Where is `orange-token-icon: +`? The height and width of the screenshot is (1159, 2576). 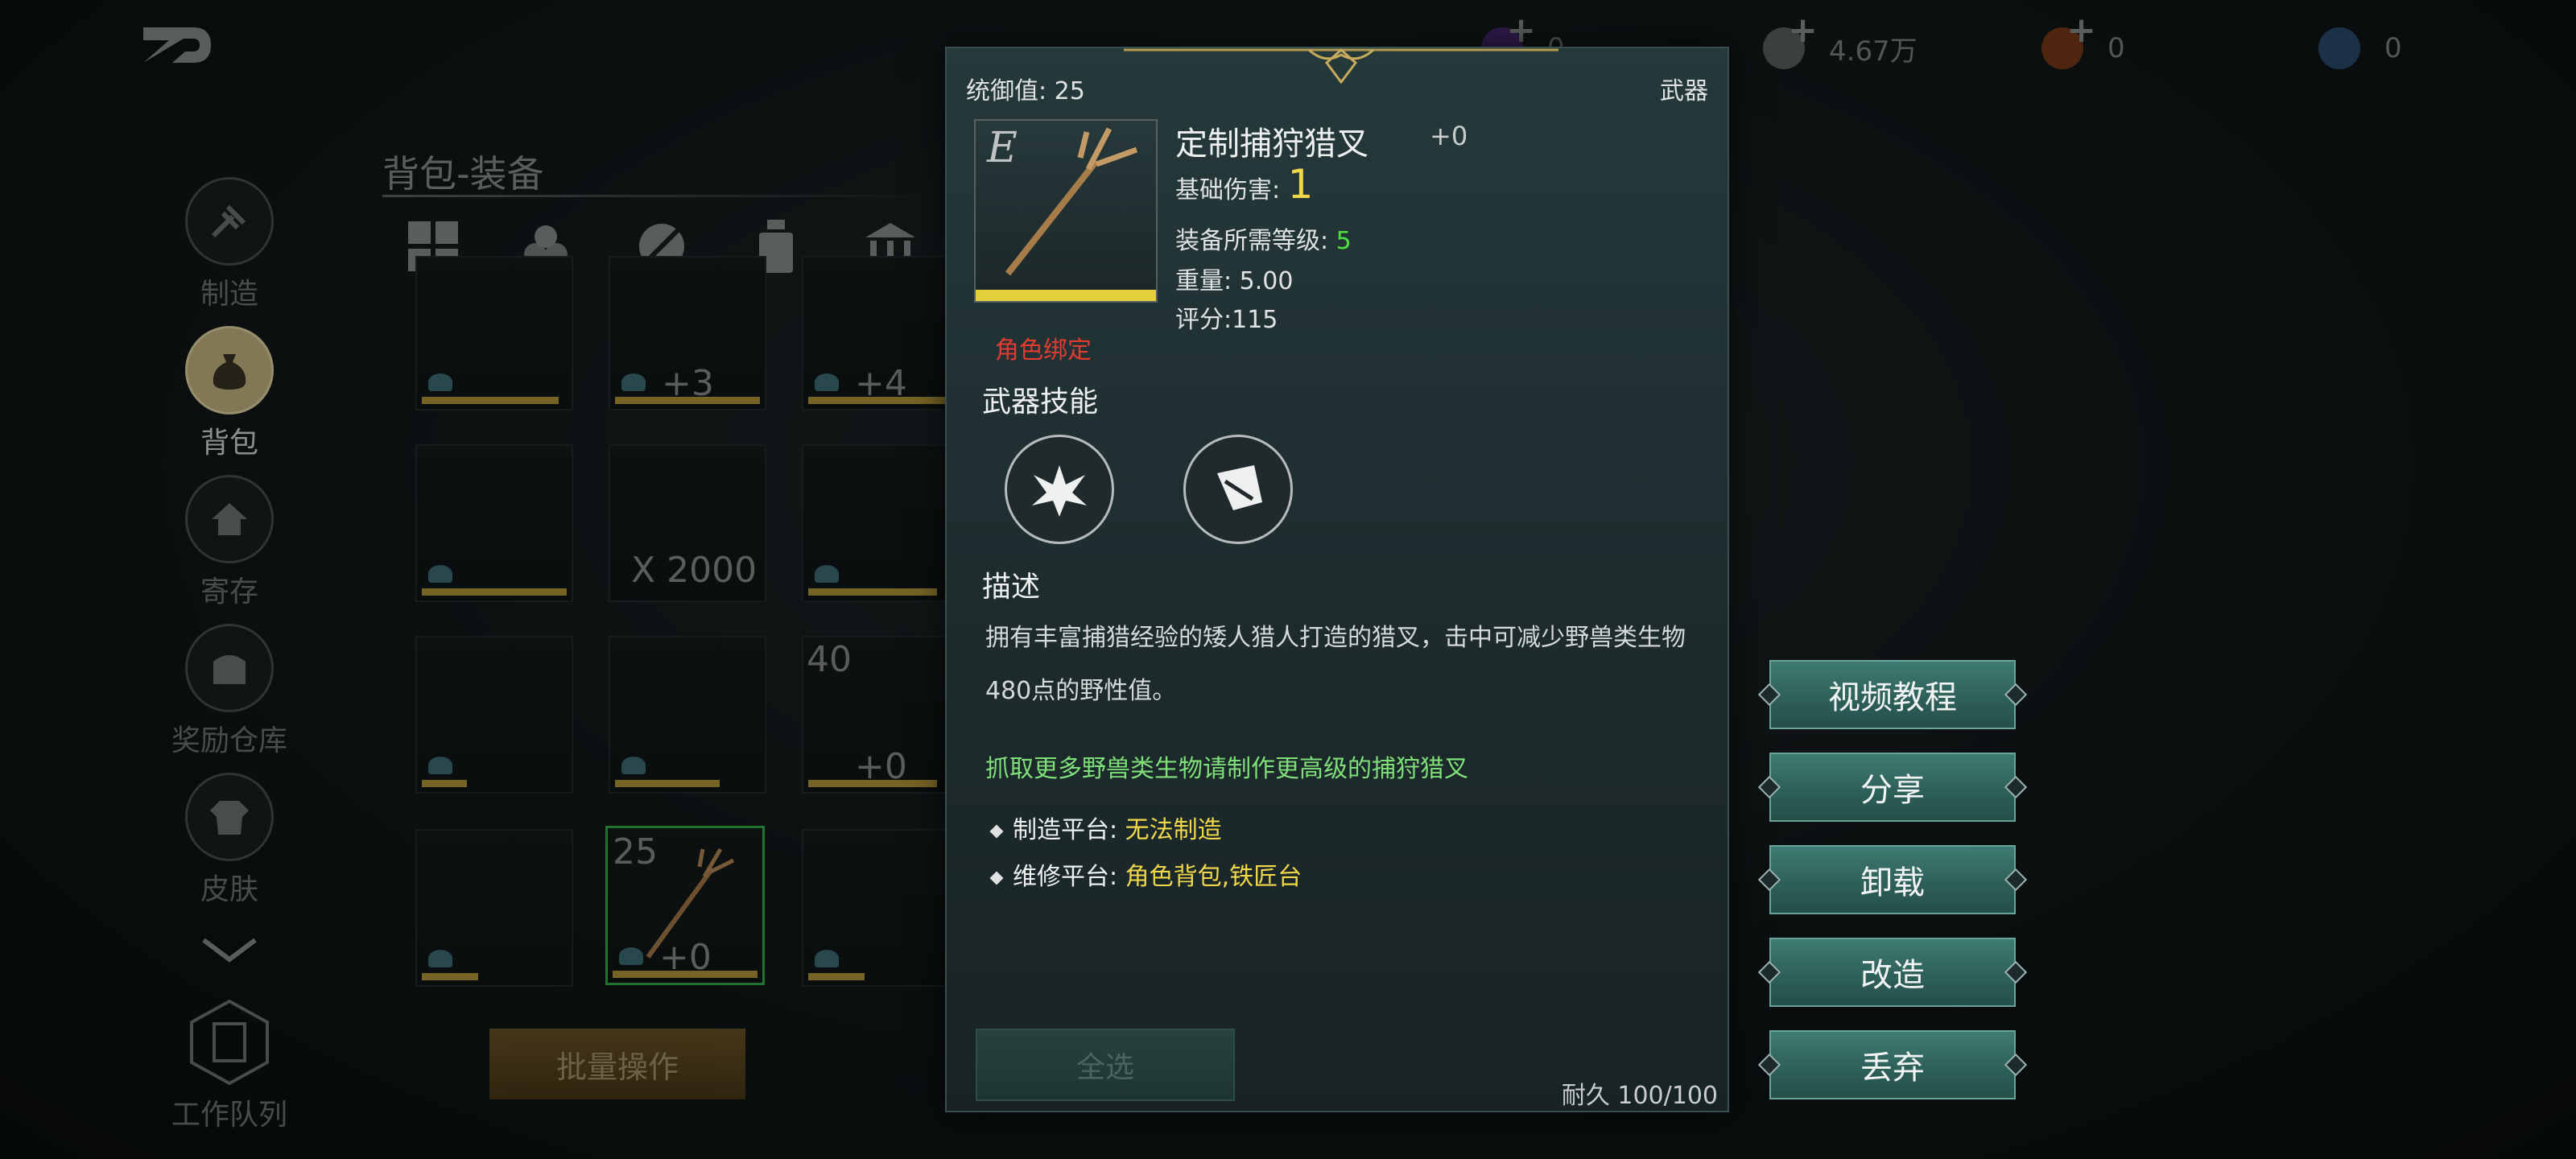 orange-token-icon: + is located at coordinates (2068, 39).